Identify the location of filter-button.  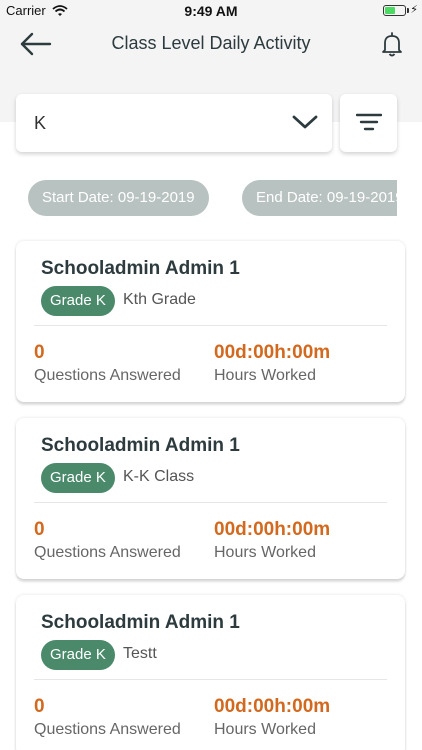
(368, 123).